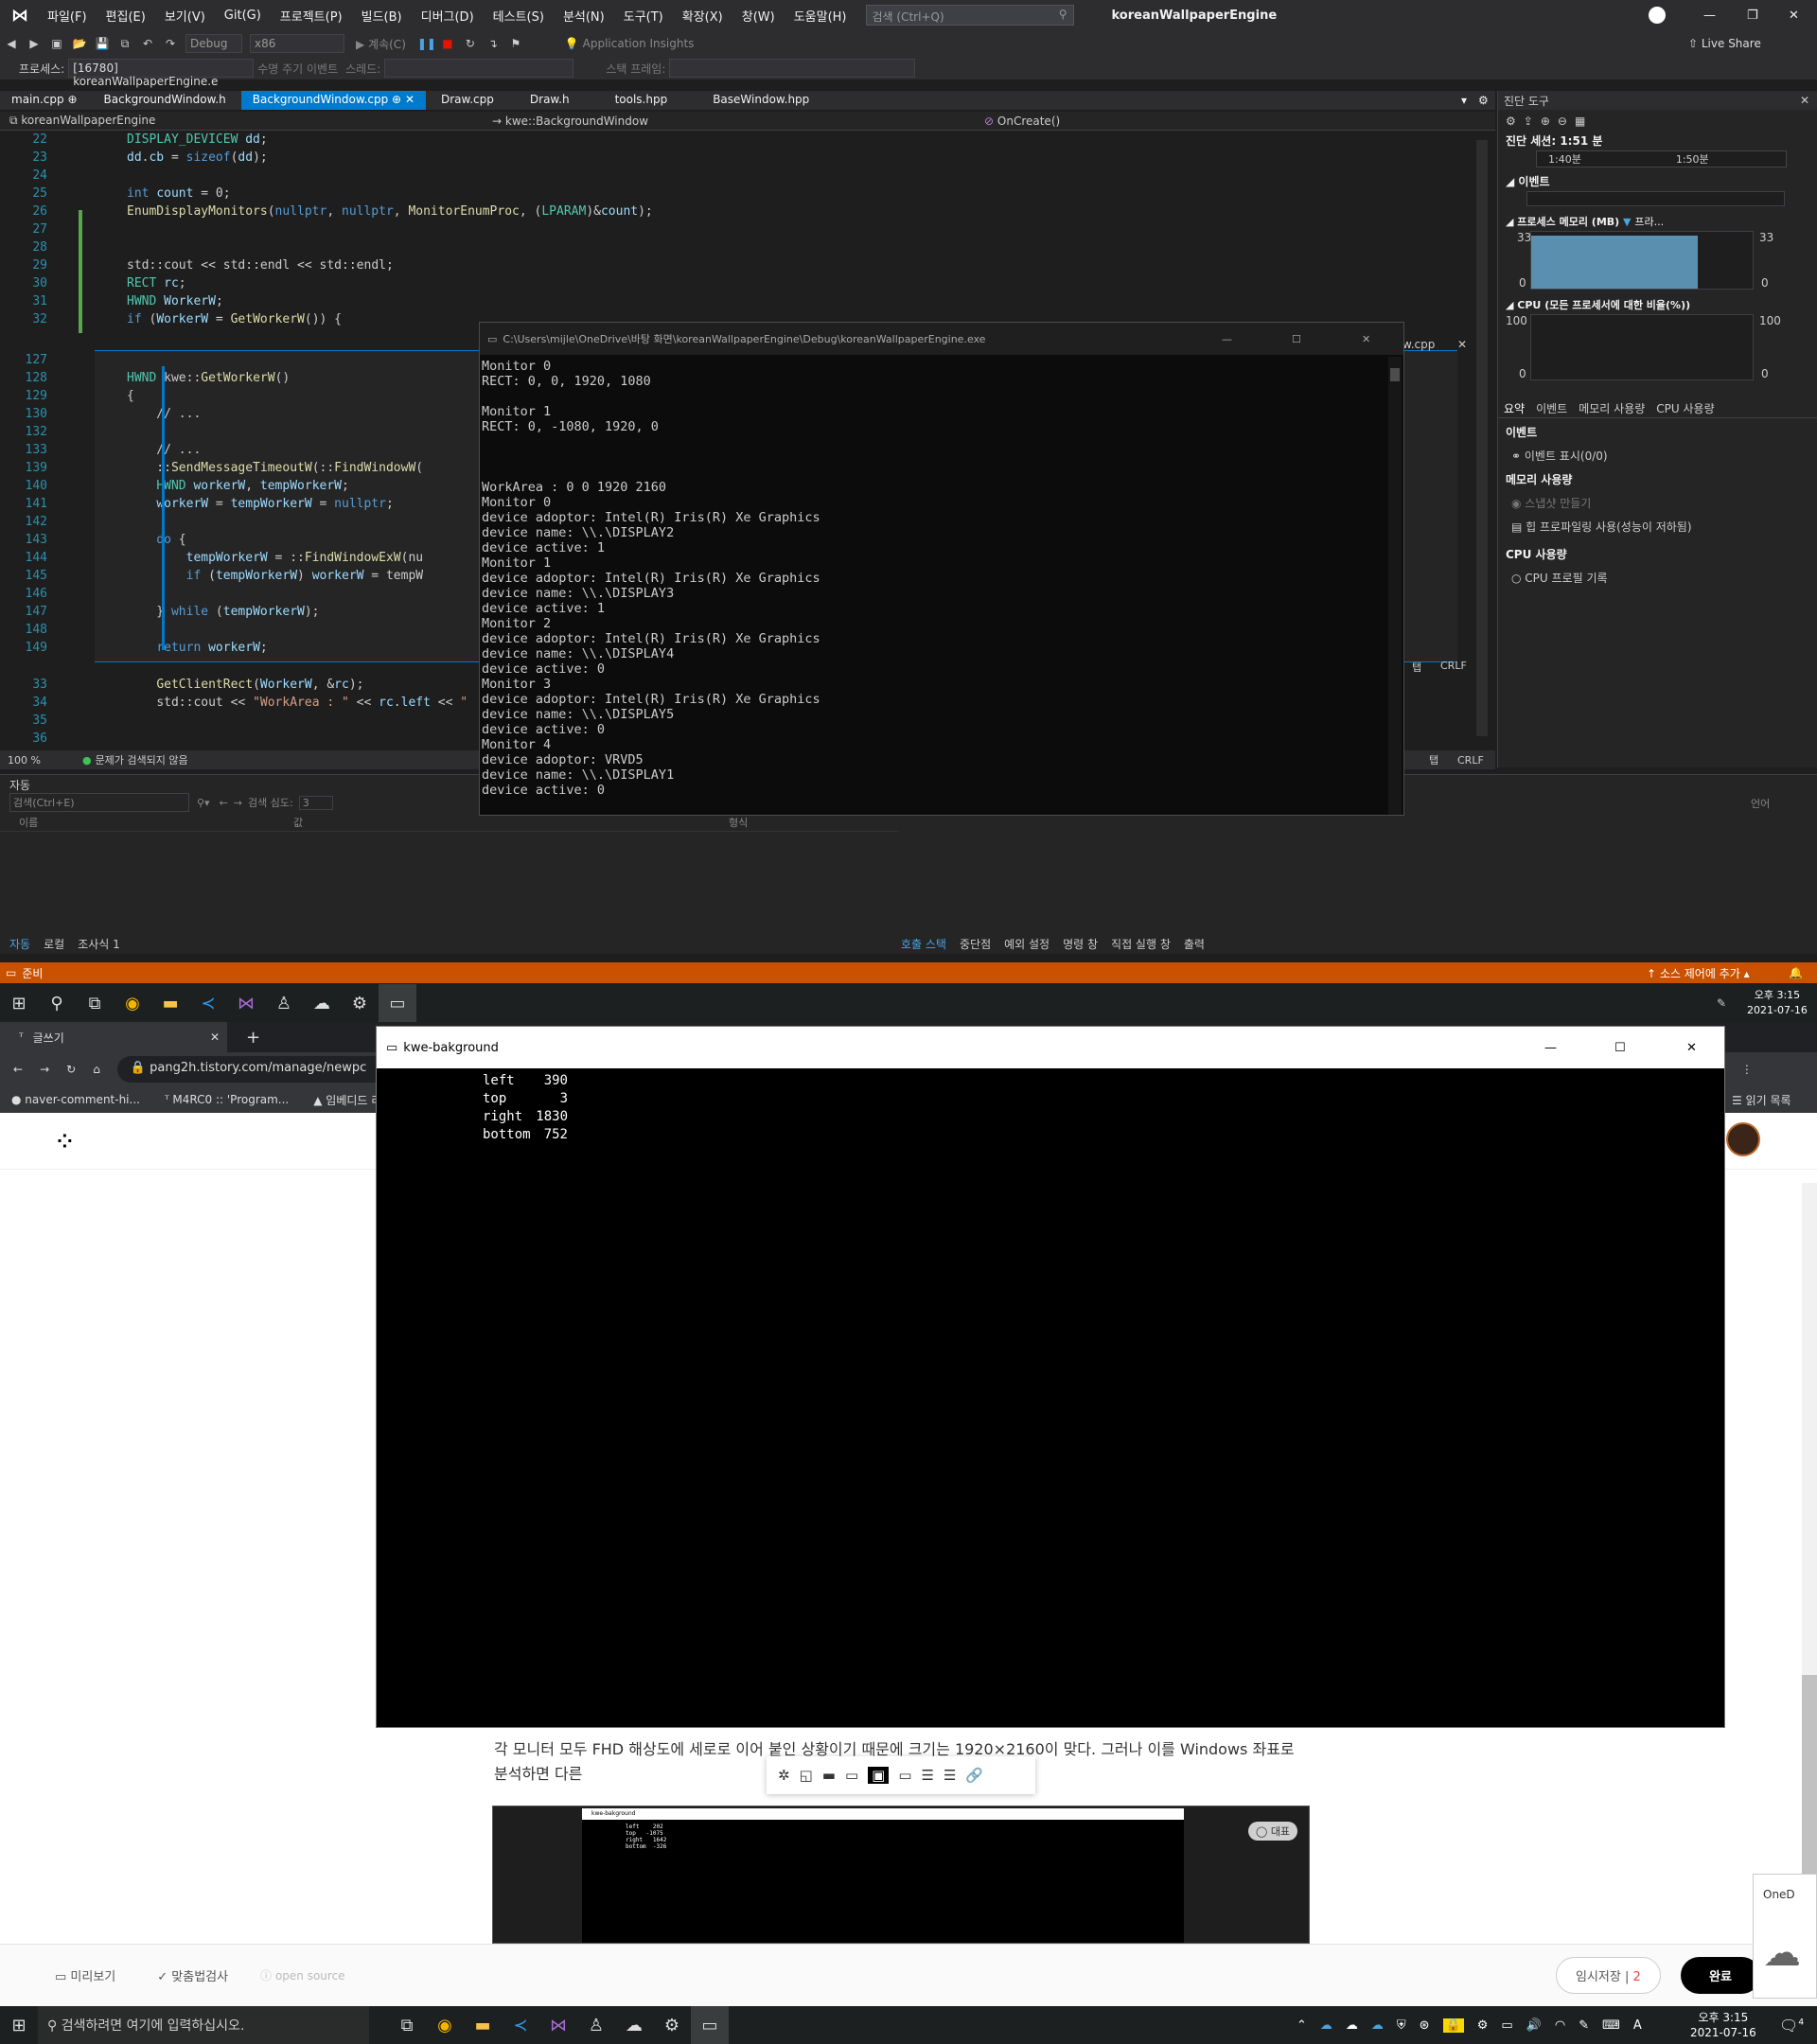  What do you see at coordinates (125, 43) in the screenshot?
I see `save-all-icon: ⧉` at bounding box center [125, 43].